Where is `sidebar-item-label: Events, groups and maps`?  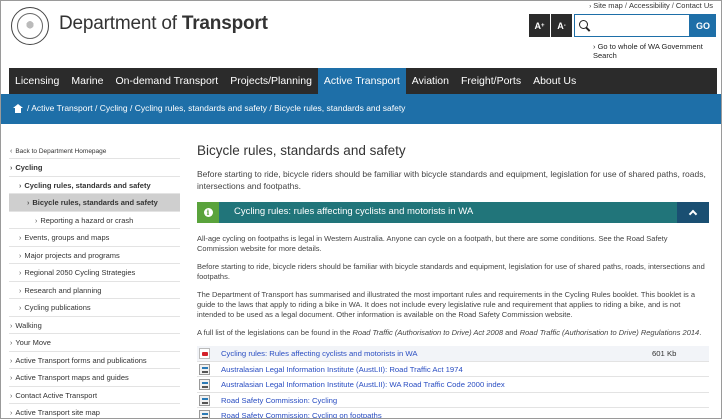 sidebar-item-label: Events, groups and maps is located at coordinates (67, 237).